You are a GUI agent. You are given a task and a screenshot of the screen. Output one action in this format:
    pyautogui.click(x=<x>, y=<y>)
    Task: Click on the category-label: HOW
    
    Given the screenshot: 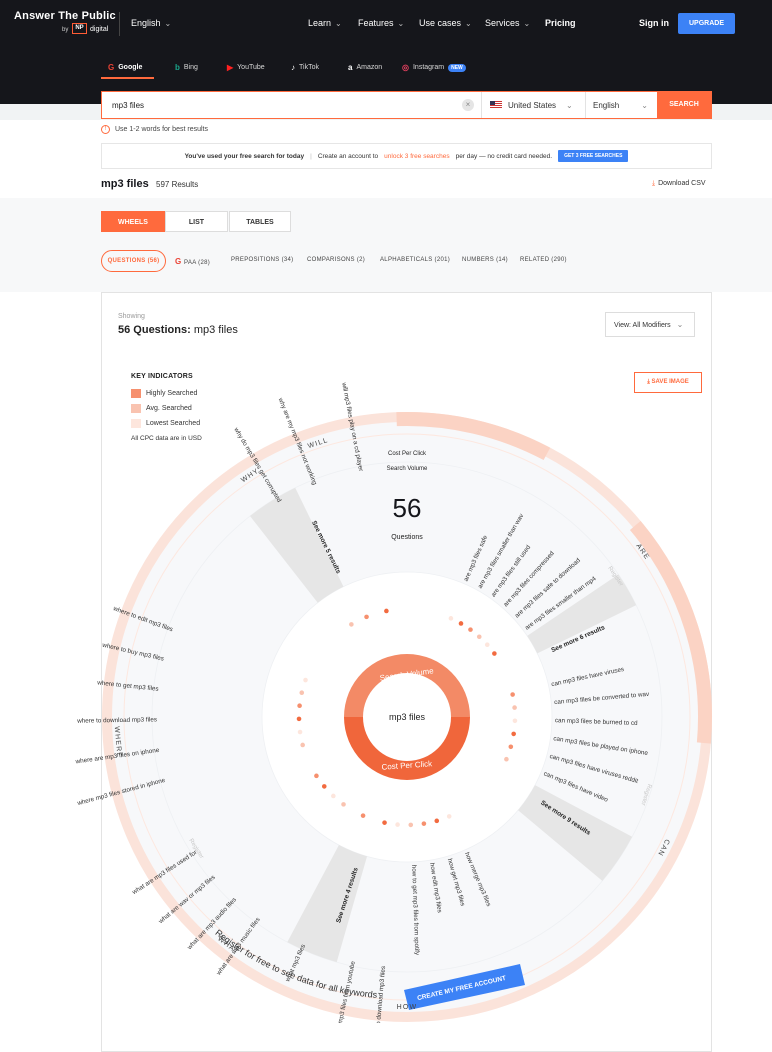 What is the action you would take?
    pyautogui.click(x=407, y=1007)
    